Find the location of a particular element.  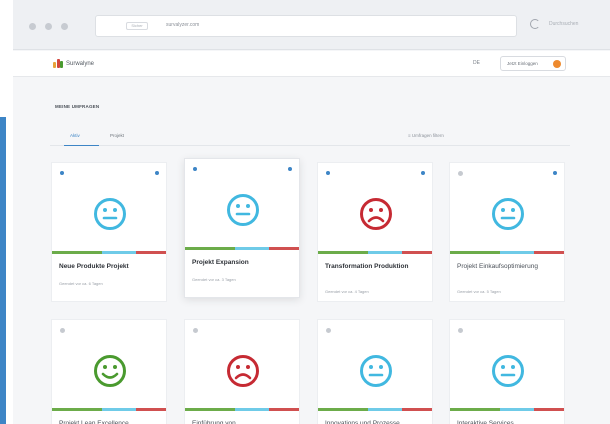

survey-card: Einführung von is located at coordinates (242, 371).